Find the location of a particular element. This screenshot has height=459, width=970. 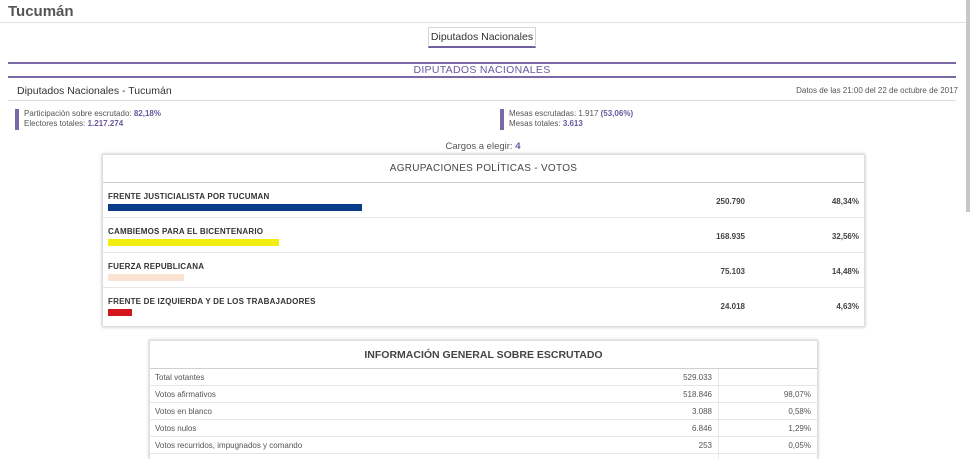

party-votes: 250.790 is located at coordinates (730, 201).